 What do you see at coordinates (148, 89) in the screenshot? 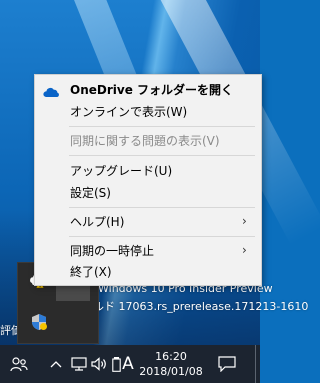
I see `menu-open-onedrive-folder: OneDrive フォルダーを開く` at bounding box center [148, 89].